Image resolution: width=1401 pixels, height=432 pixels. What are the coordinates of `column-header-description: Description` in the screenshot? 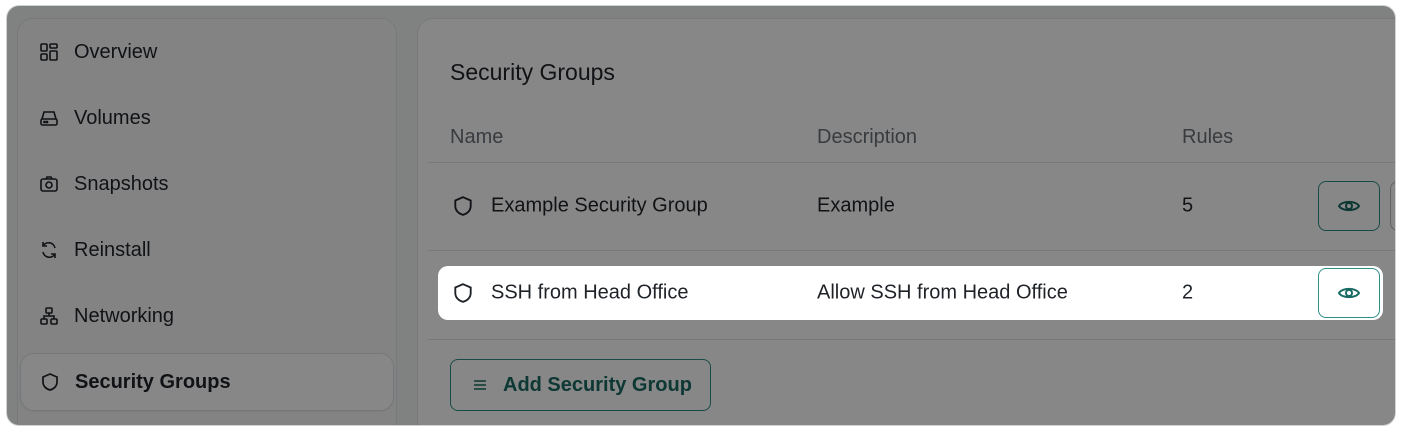 It's located at (867, 137).